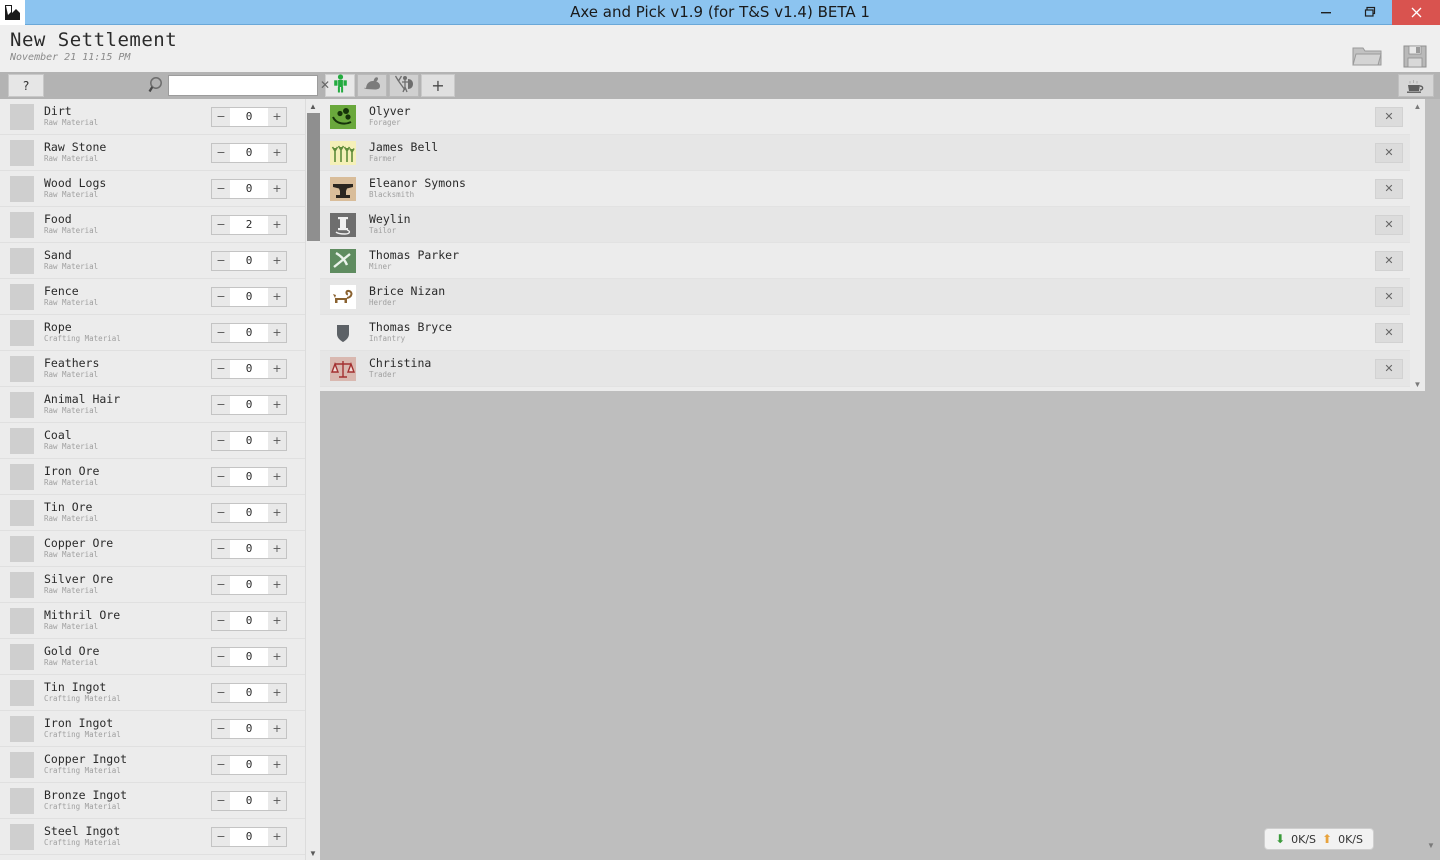 The height and width of the screenshot is (860, 1440). Describe the element at coordinates (872, 333) in the screenshot. I see `character-row: Thomas Bryce Infantry ✕` at that location.